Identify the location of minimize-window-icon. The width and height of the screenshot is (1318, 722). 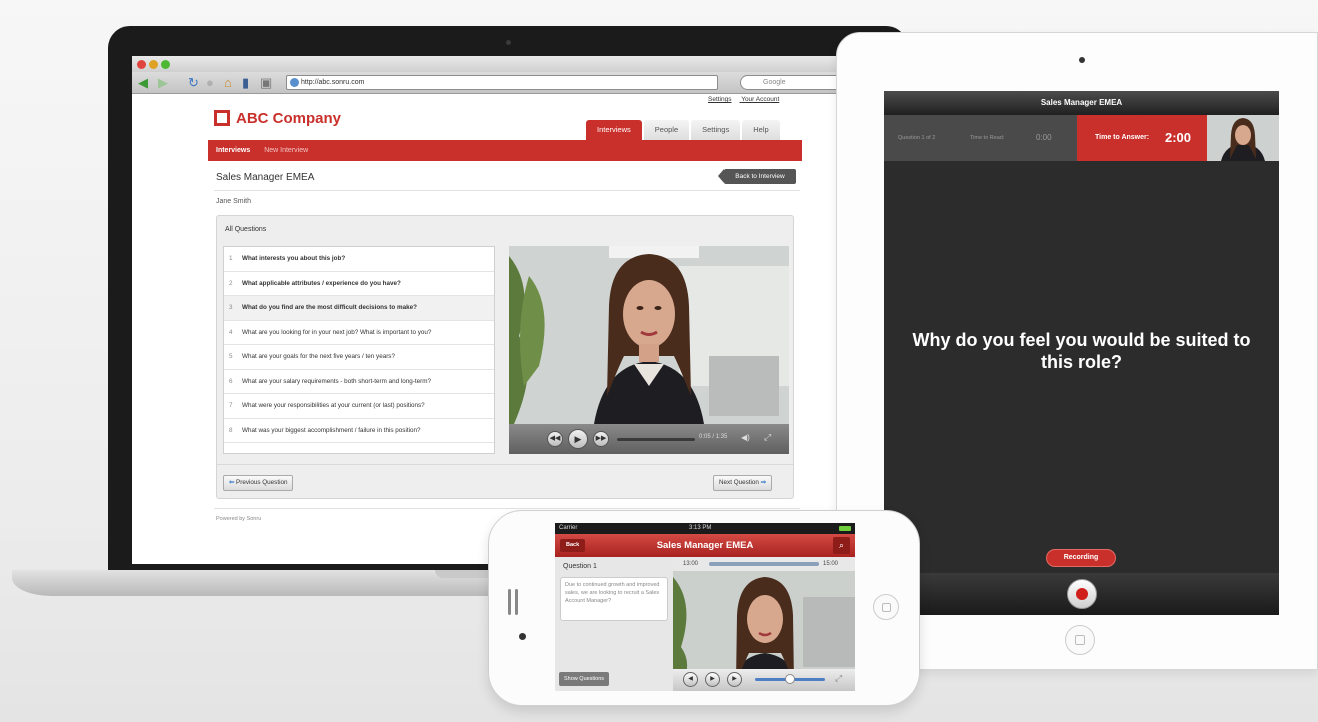
(153, 64).